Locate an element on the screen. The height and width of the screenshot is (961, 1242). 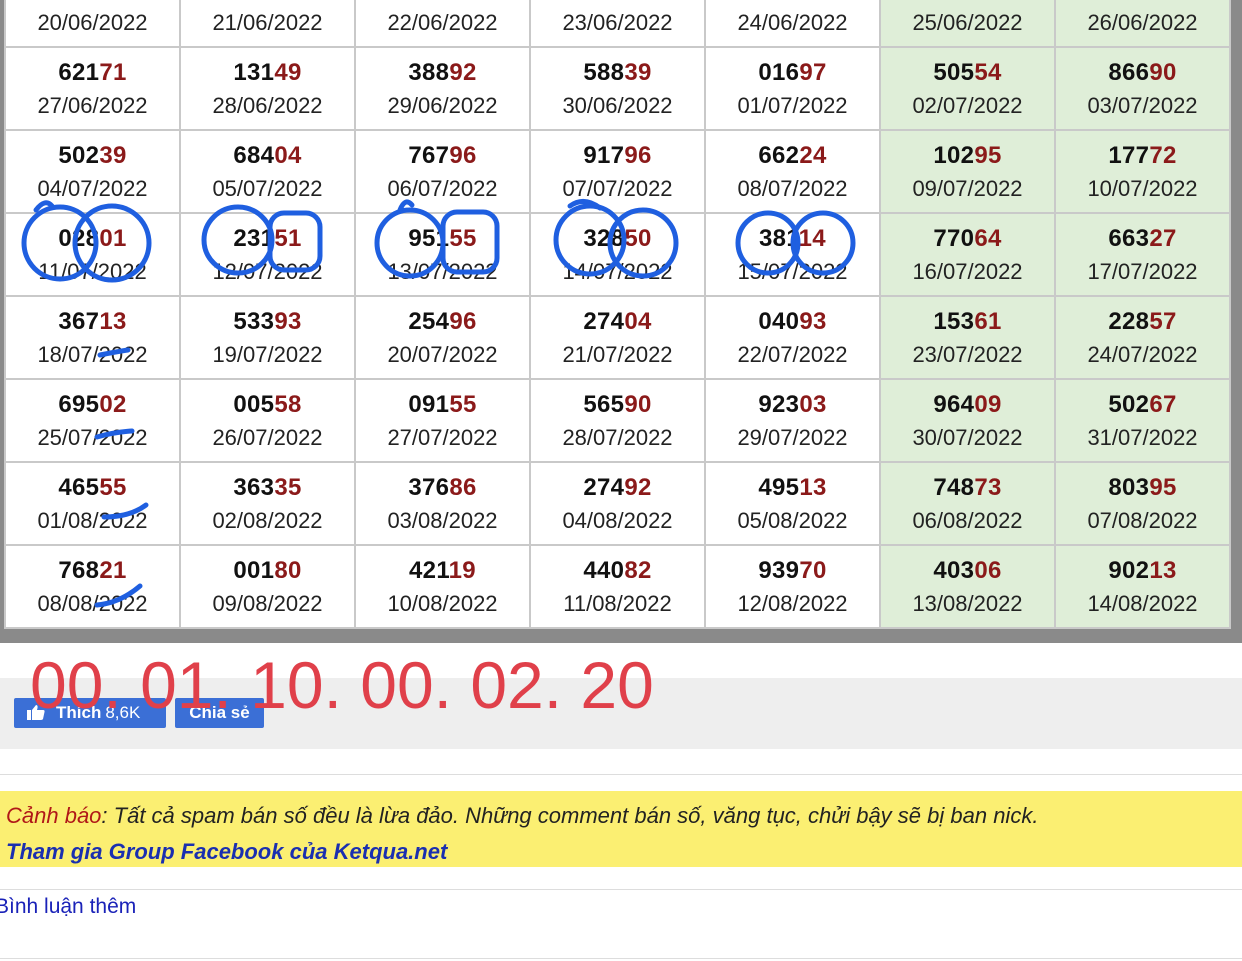
result-cell: 66327 17/07/2022 is located at coordinates (1142, 254).